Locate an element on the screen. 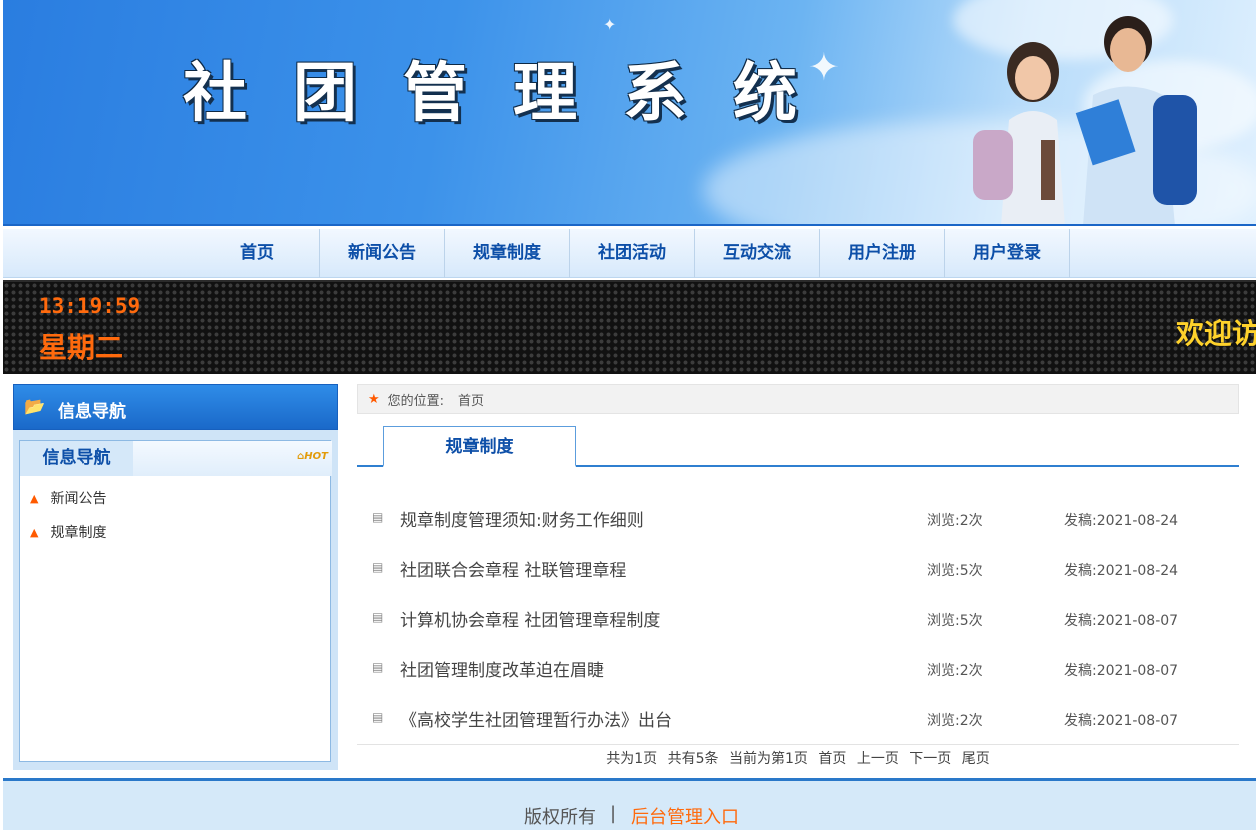 The image size is (1256, 830). nav-register: 用户注册 is located at coordinates (882, 253).